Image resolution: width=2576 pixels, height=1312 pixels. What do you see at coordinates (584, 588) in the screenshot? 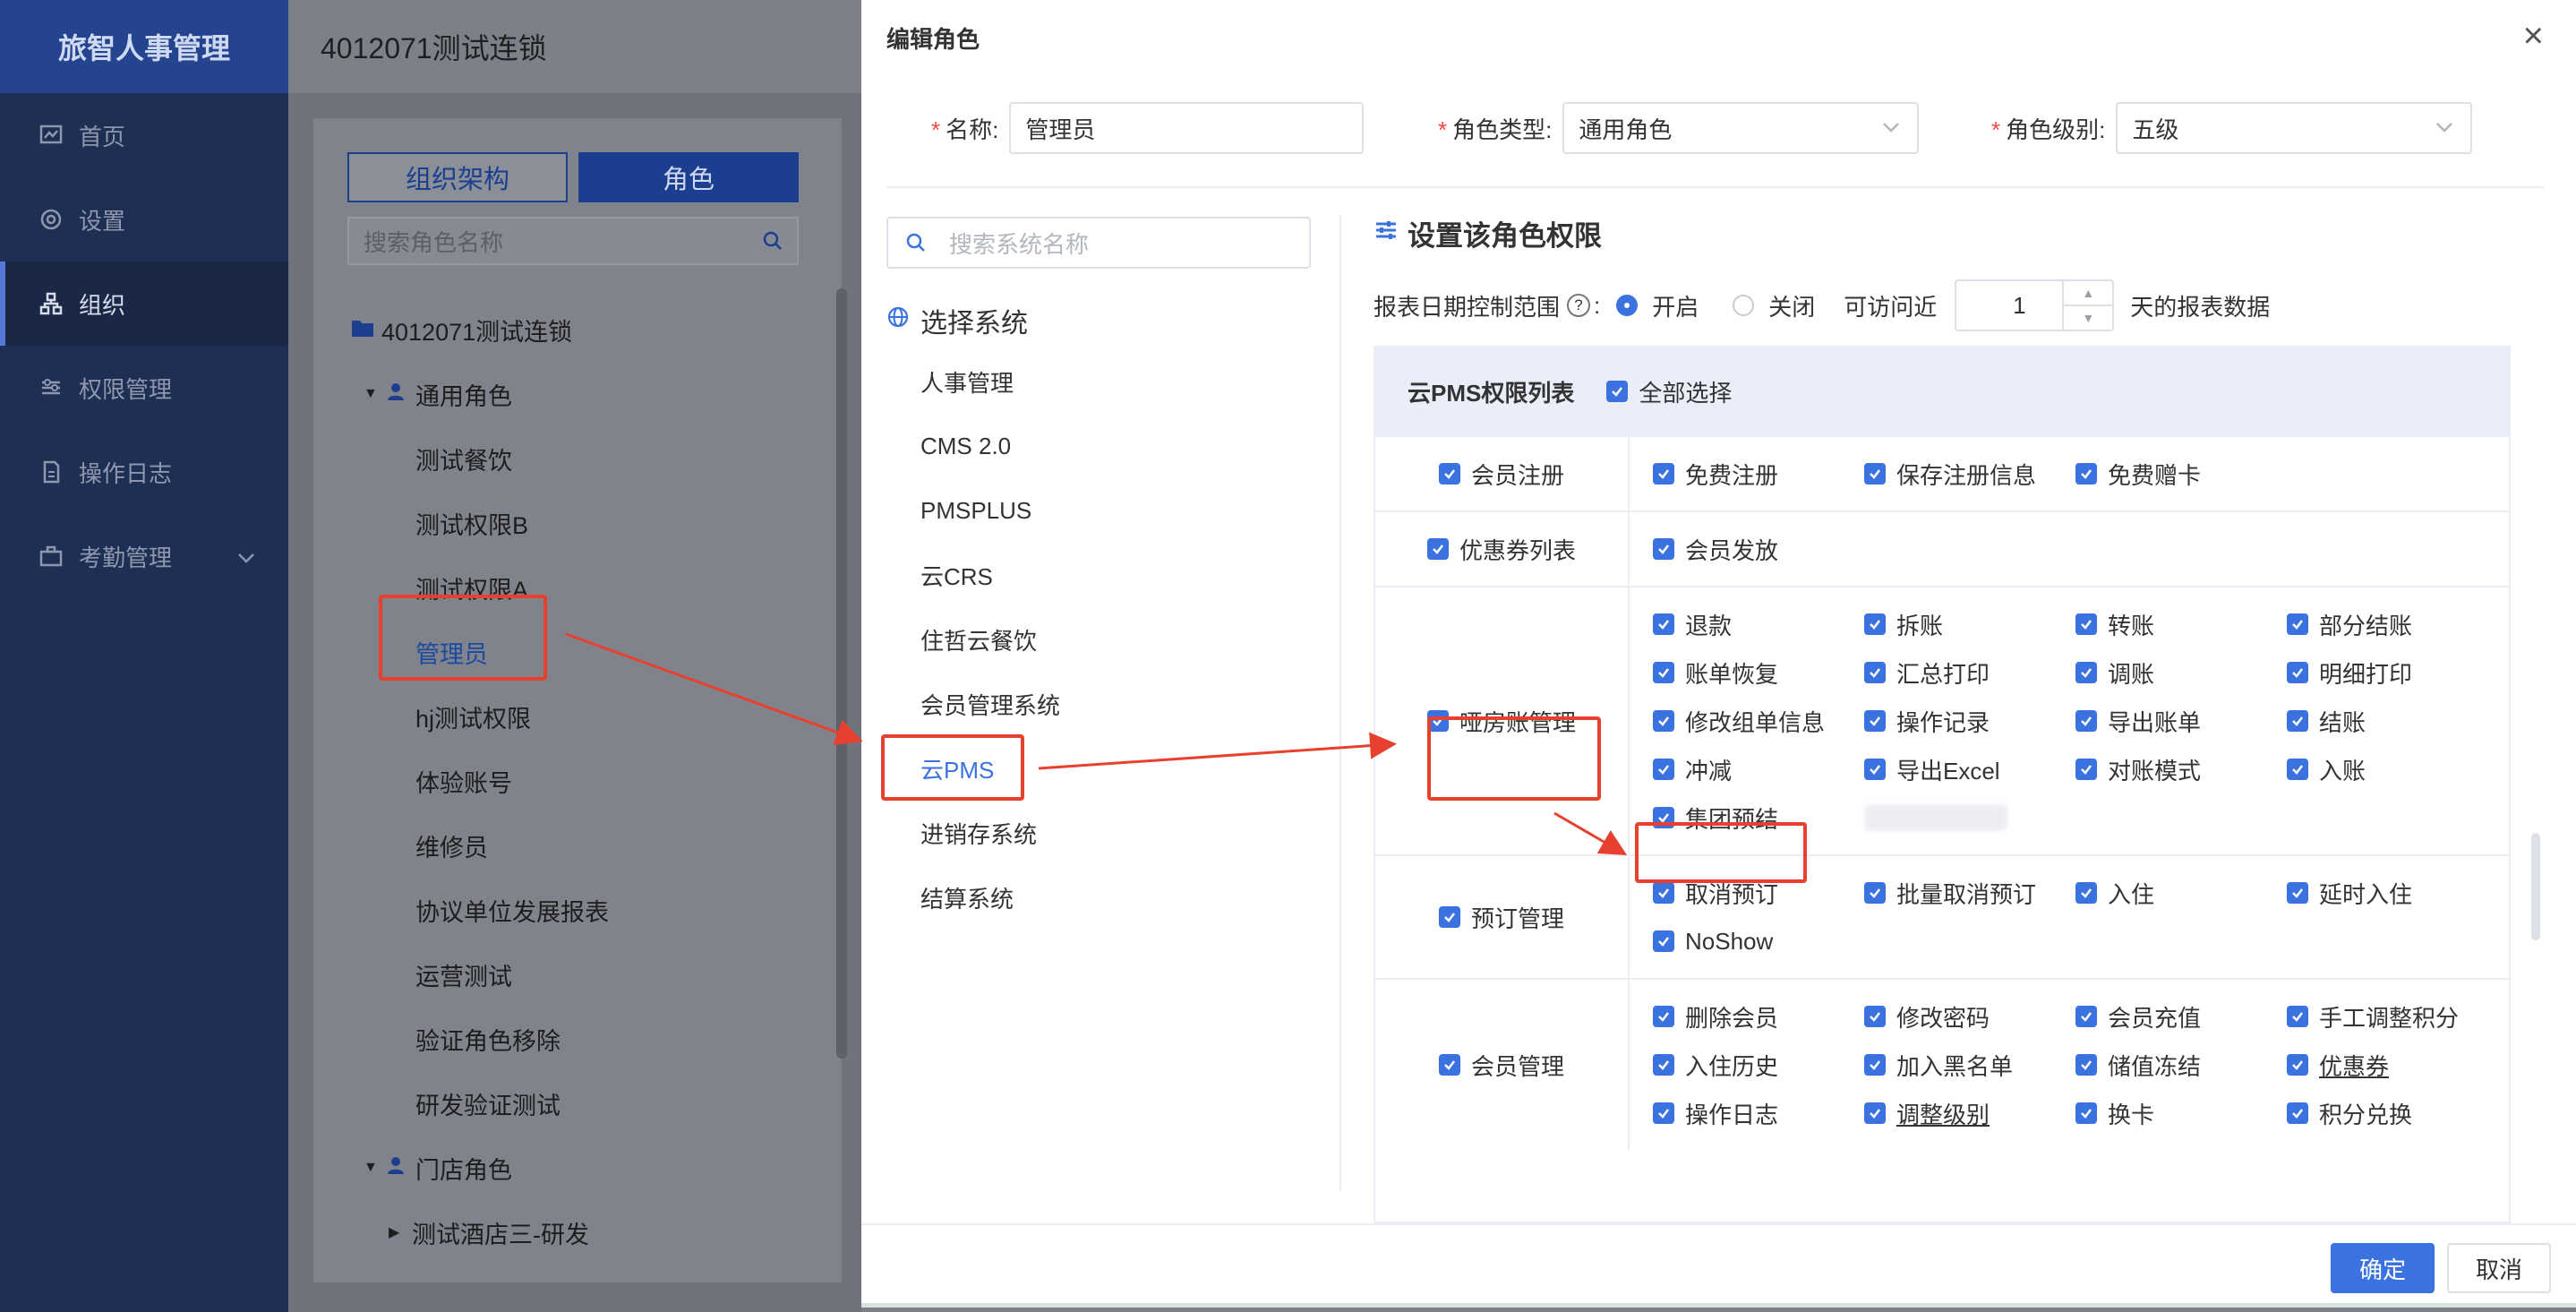
I see `tree-role-item: 测试权限A` at bounding box center [584, 588].